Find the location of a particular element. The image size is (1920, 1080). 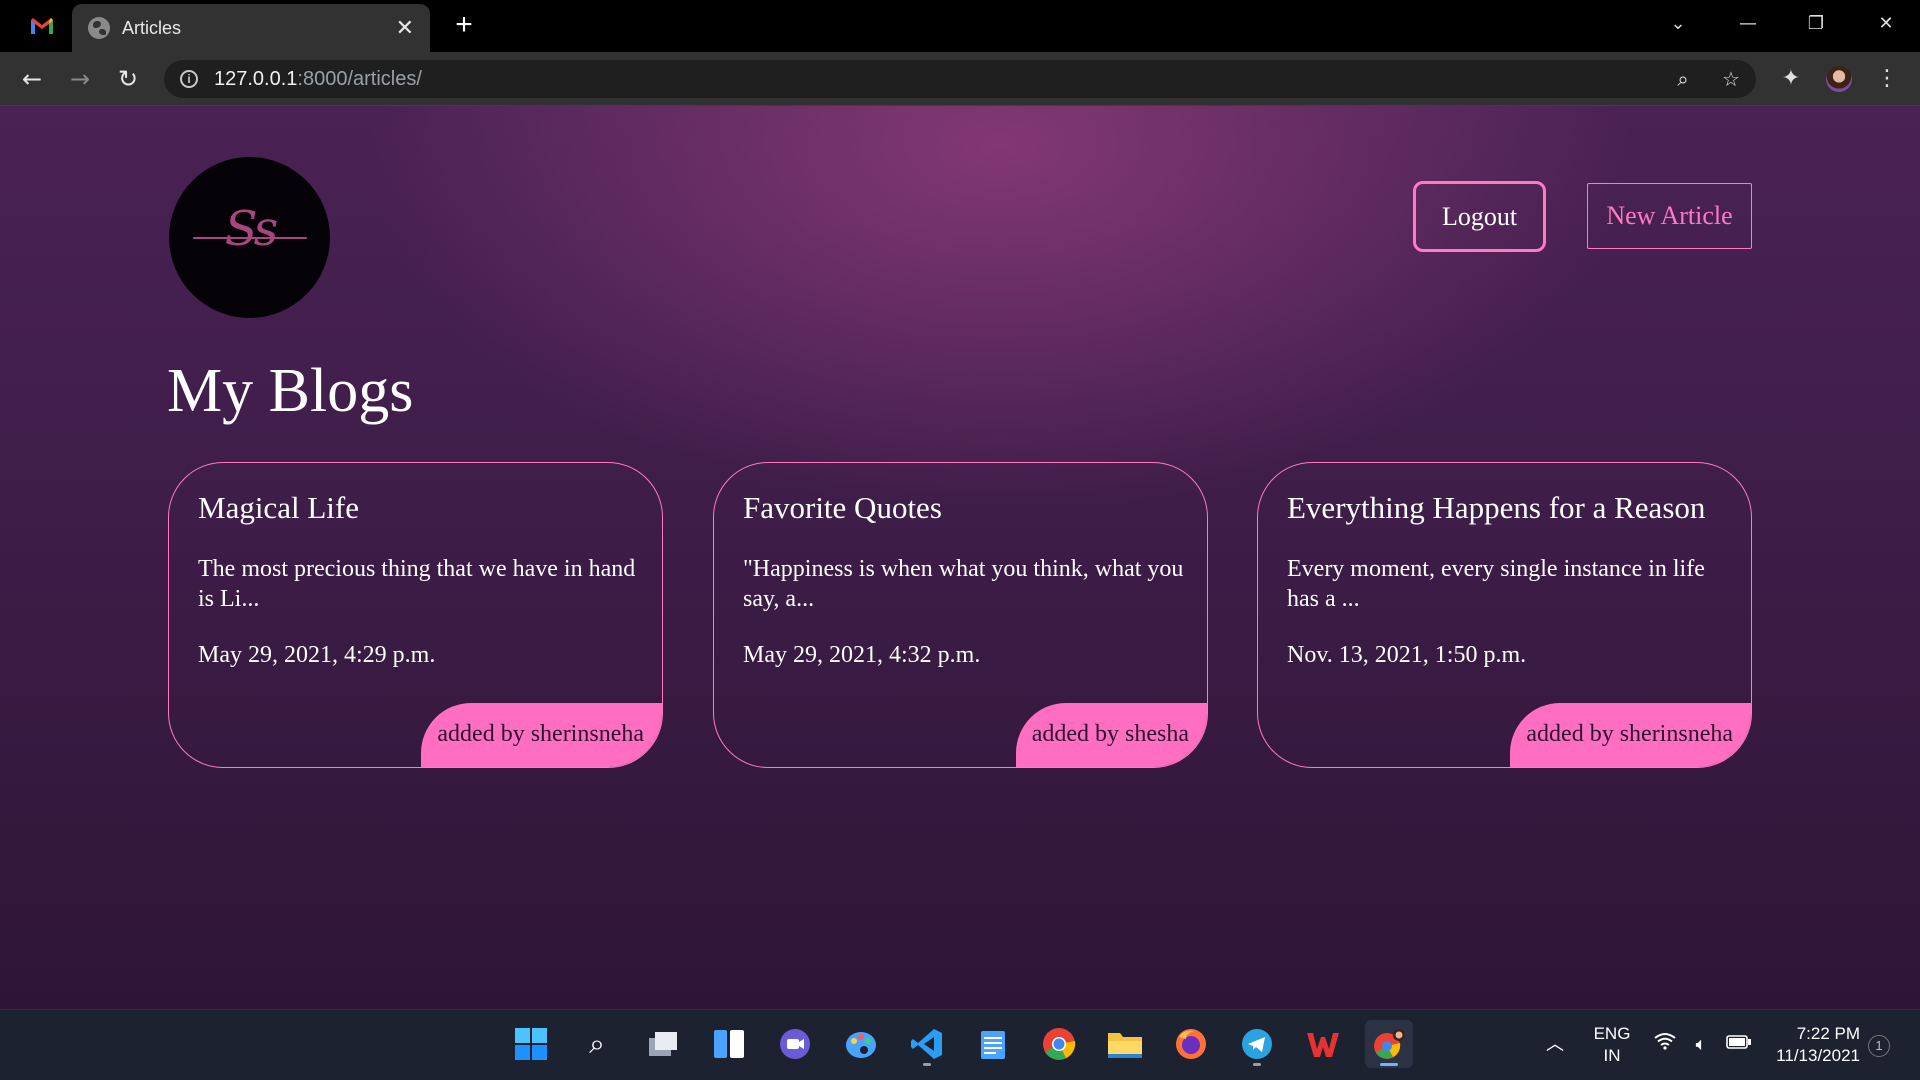

gmail-icon is located at coordinates (42, 26).